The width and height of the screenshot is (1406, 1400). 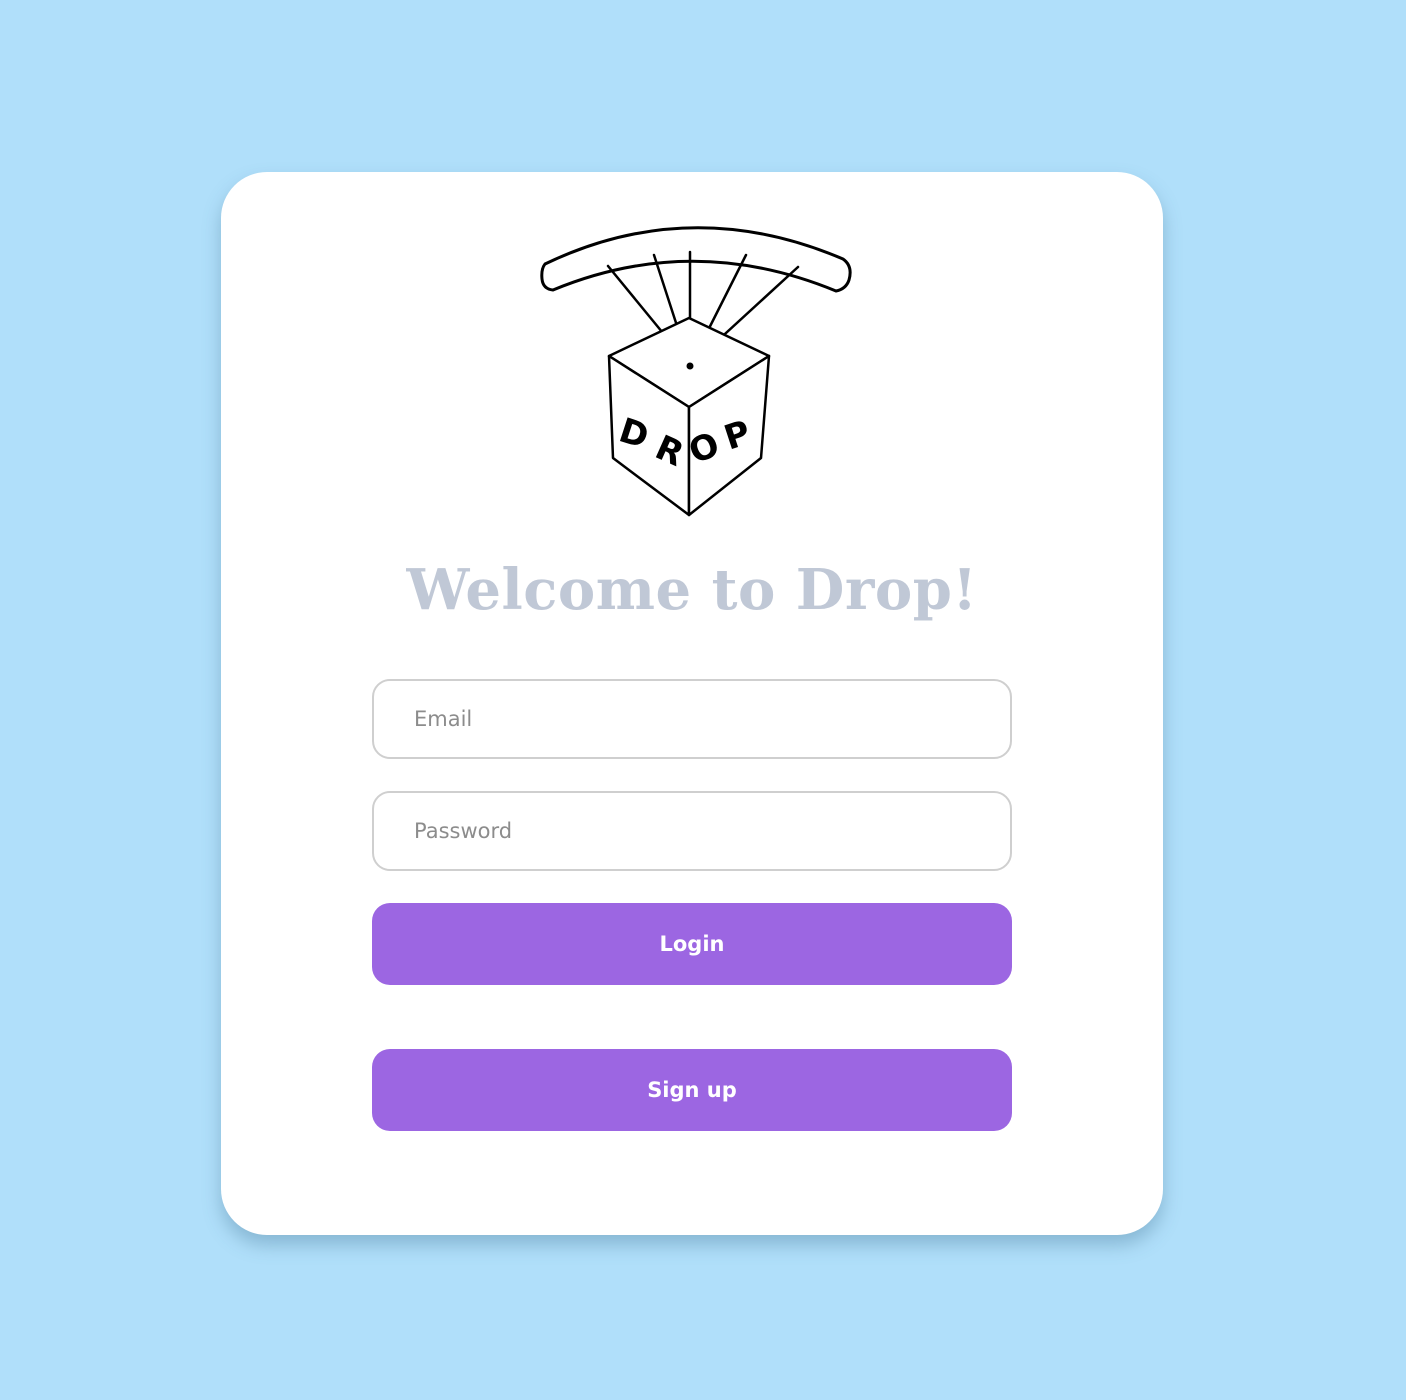 I want to click on email-field, so click(x=692, y=719).